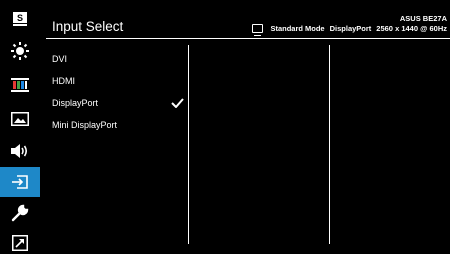 The width and height of the screenshot is (450, 254). Describe the element at coordinates (88, 26) in the screenshot. I see `page-title: Input Select` at that location.